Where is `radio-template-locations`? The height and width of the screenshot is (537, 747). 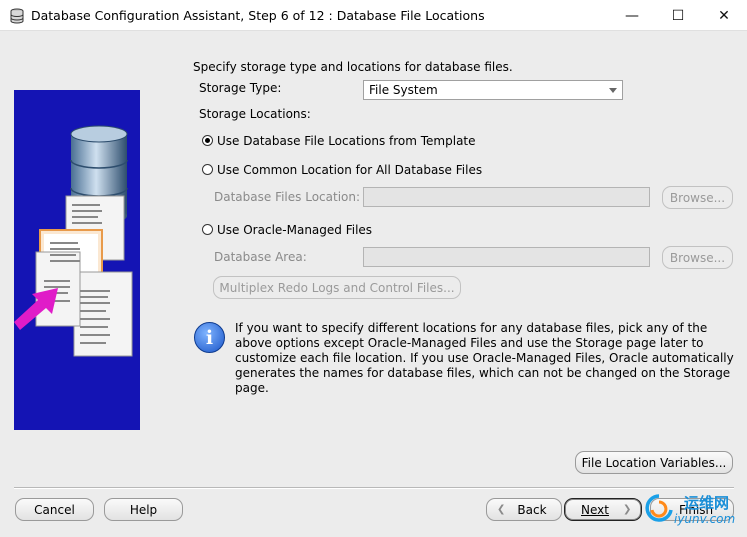
radio-template-locations is located at coordinates (207, 140).